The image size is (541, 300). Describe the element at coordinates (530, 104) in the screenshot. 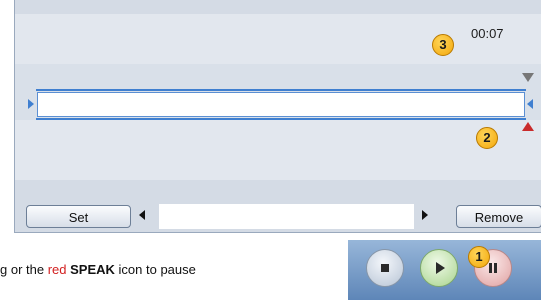

I see `track-end-marker-icon` at that location.